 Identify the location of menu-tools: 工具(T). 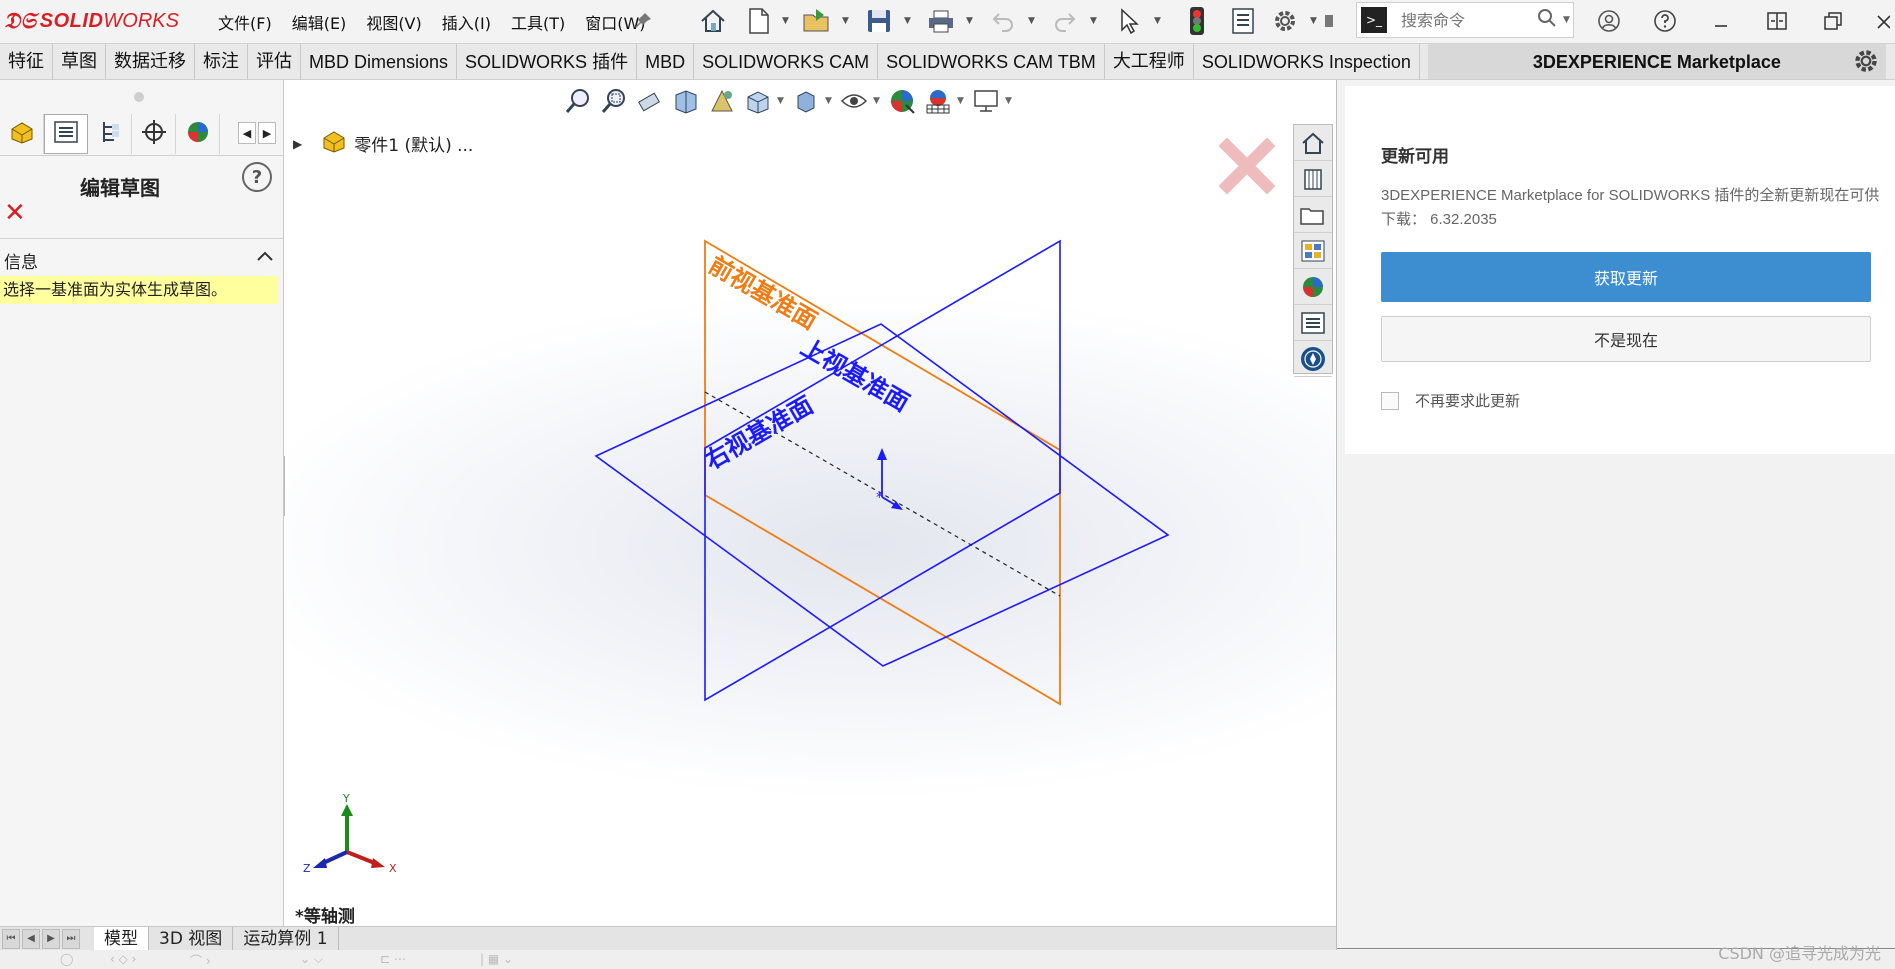
(538, 22).